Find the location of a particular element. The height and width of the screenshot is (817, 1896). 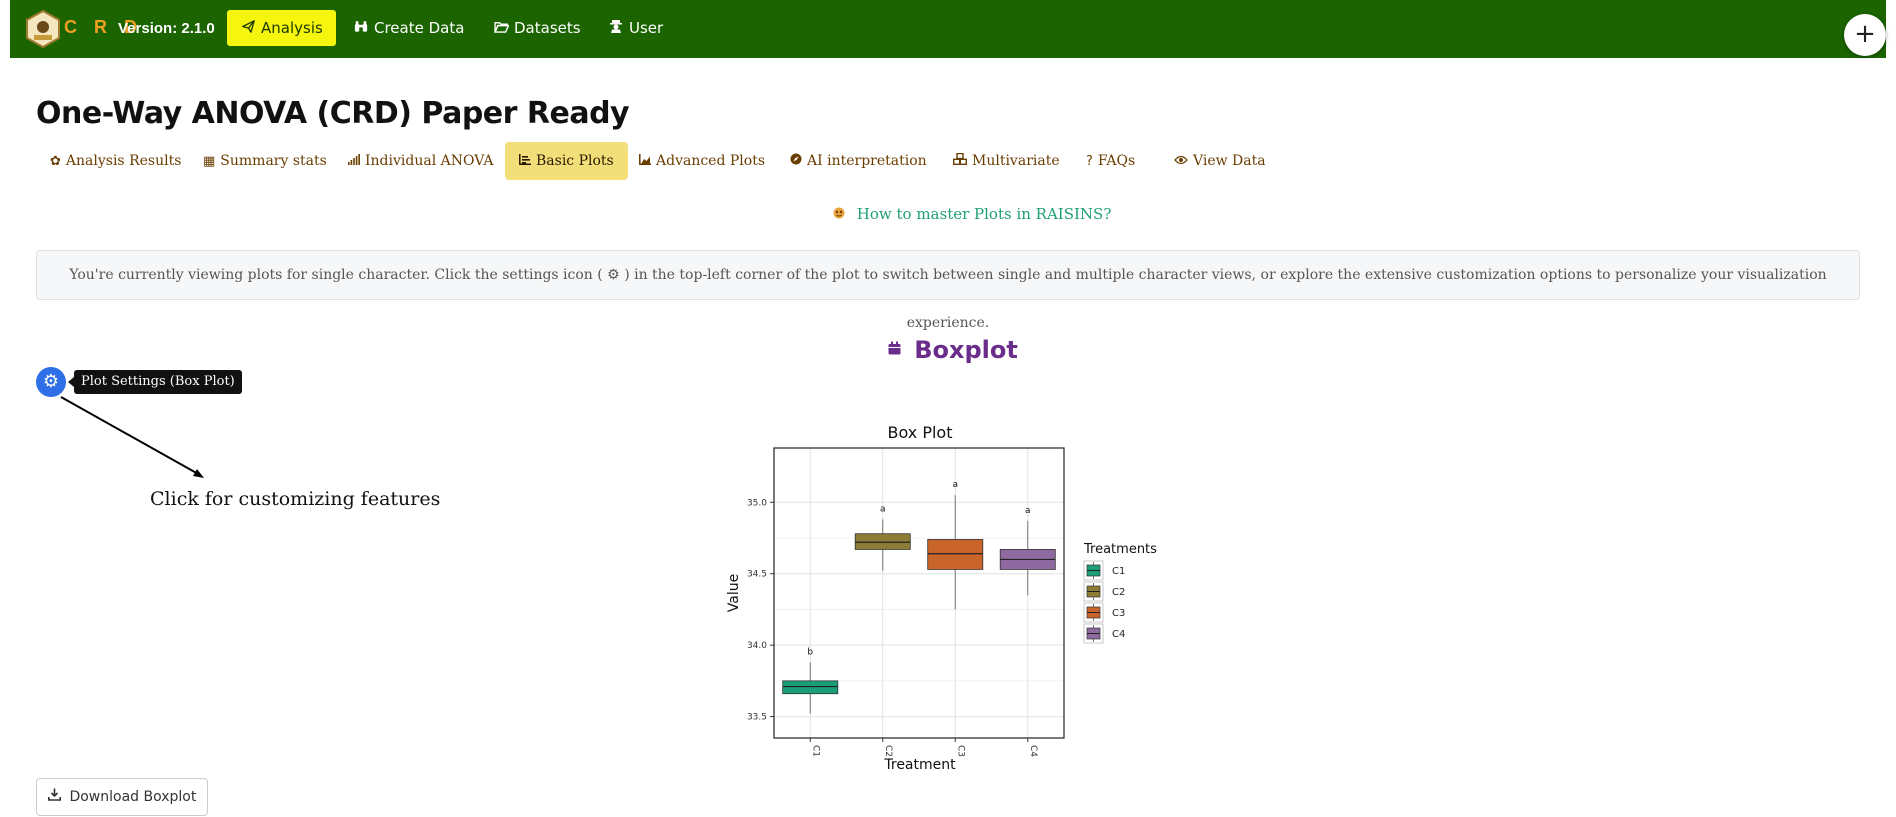

question-icon: ? is located at coordinates (1089, 161).